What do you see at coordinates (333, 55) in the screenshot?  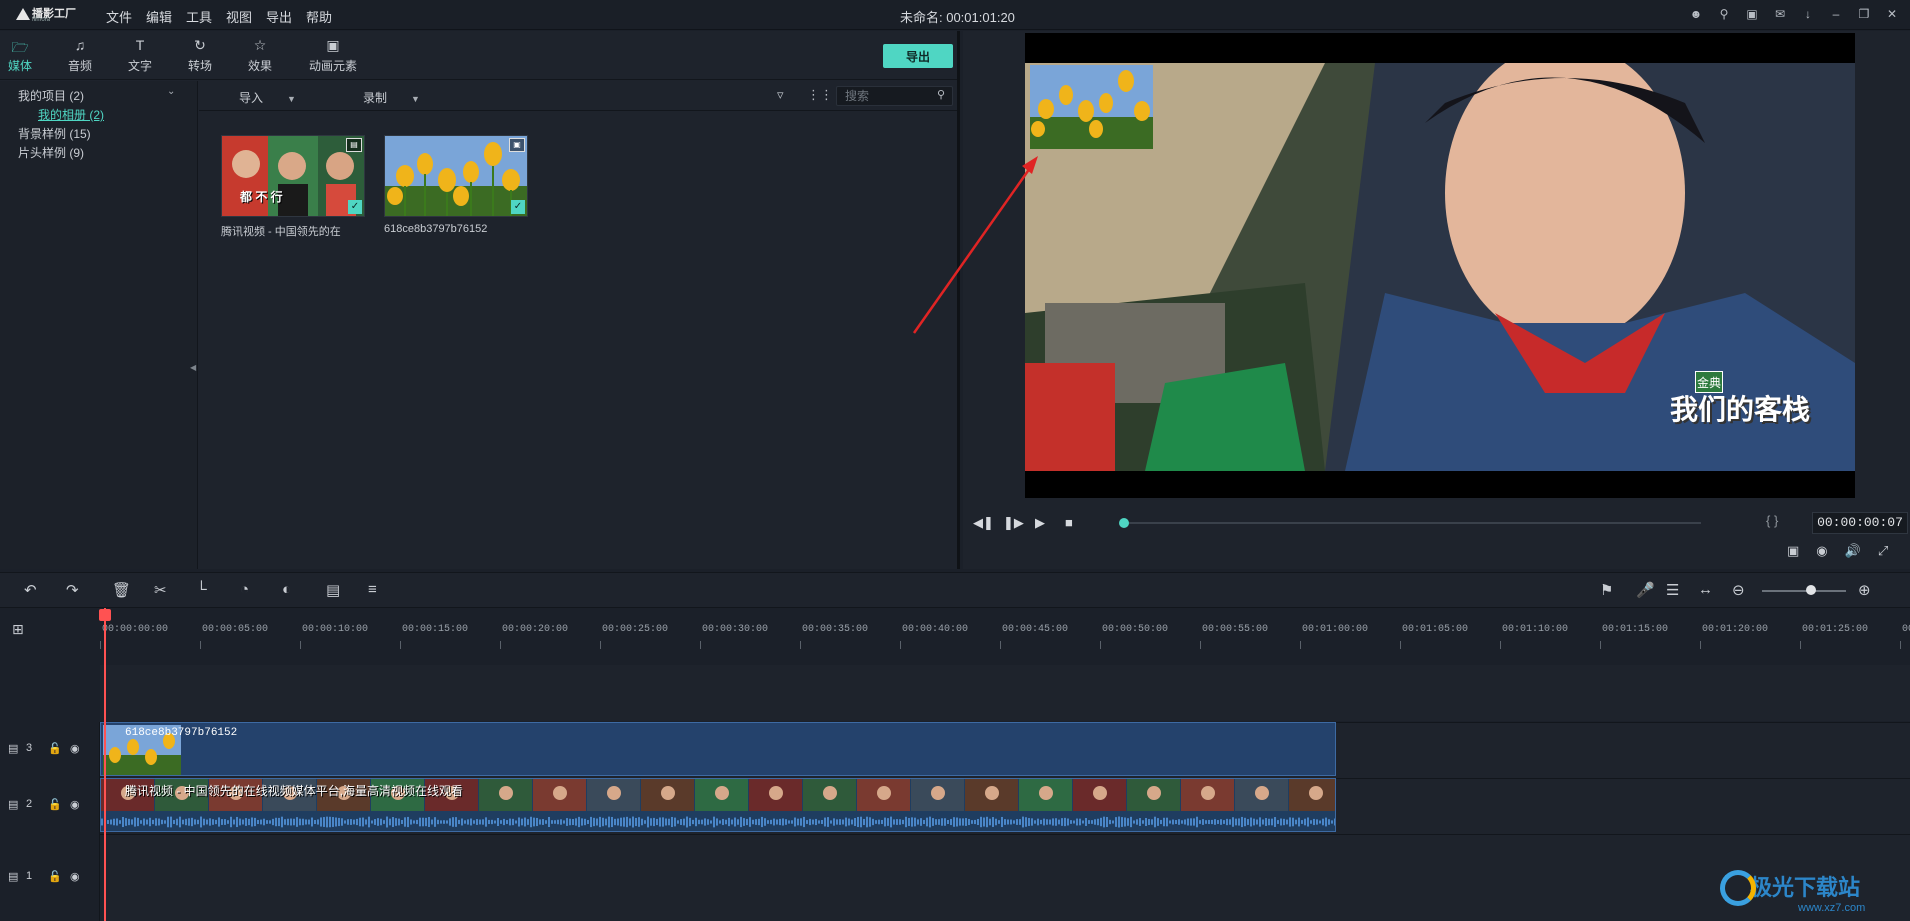 I see `tab-elements: ▣ 动画元素` at bounding box center [333, 55].